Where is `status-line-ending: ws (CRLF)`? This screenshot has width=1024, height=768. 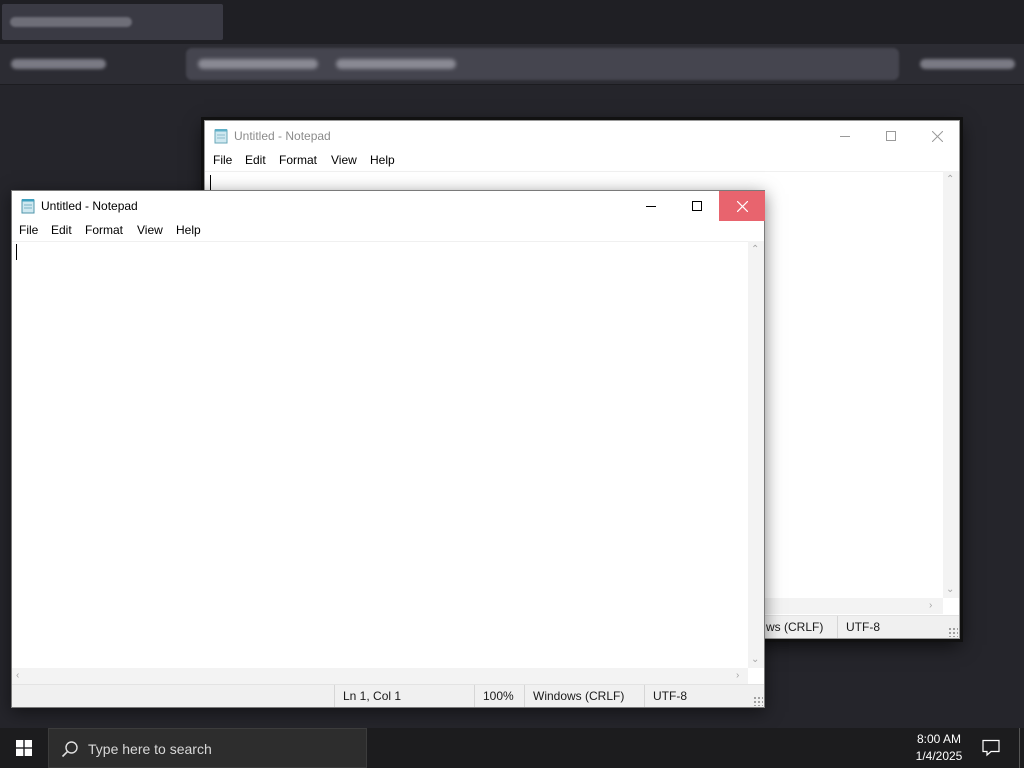 status-line-ending: ws (CRLF) is located at coordinates (797, 627).